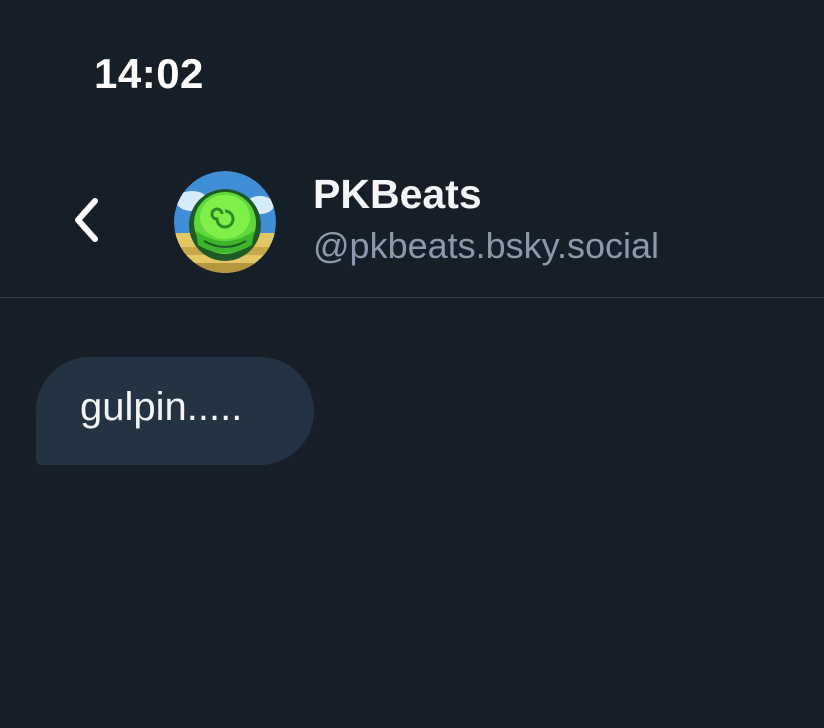 The height and width of the screenshot is (728, 824). I want to click on user-handle: @pkbeats.bsky.social, so click(486, 245).